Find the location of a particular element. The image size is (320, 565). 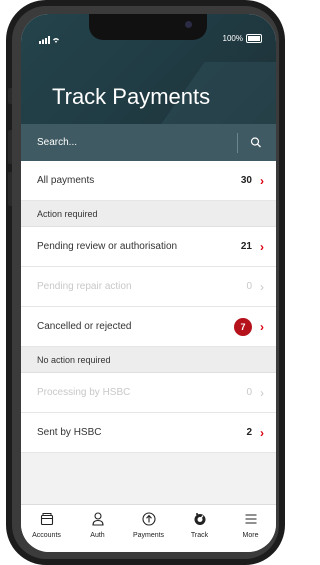

tab-label: Auth is located at coordinates (97, 535).